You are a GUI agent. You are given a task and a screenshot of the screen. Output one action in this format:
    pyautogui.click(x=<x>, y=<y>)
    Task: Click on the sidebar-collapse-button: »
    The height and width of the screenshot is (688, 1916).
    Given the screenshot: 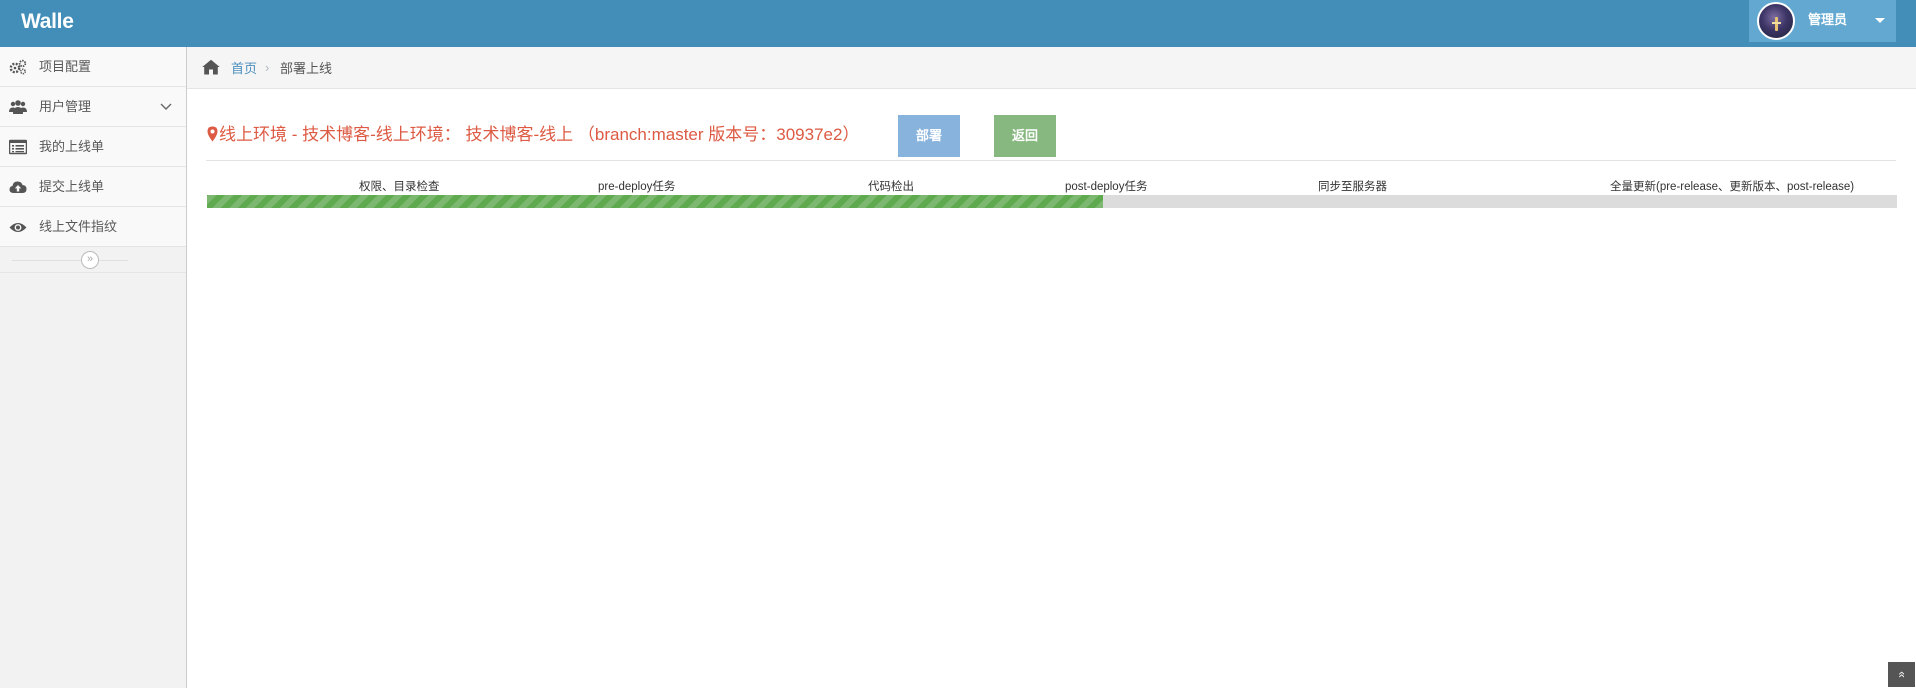 What is the action you would take?
    pyautogui.click(x=90, y=260)
    